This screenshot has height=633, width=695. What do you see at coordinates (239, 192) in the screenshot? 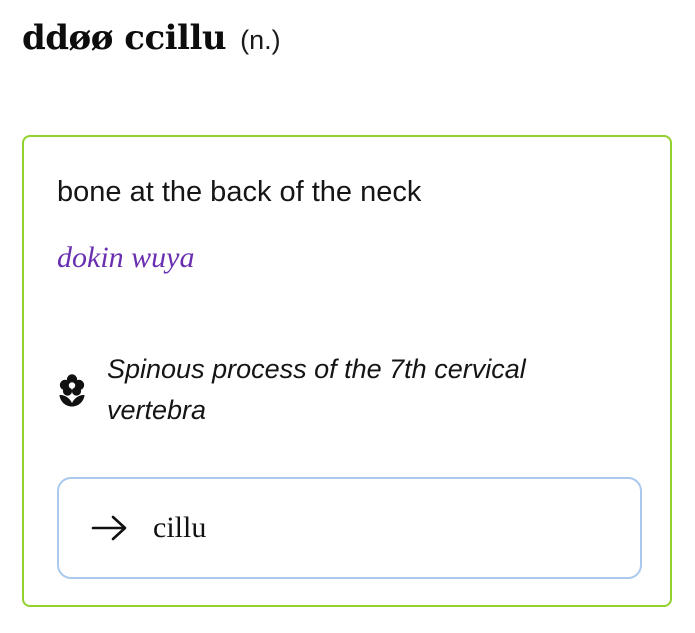
I see `gloss-text: bone at the back of the neck` at bounding box center [239, 192].